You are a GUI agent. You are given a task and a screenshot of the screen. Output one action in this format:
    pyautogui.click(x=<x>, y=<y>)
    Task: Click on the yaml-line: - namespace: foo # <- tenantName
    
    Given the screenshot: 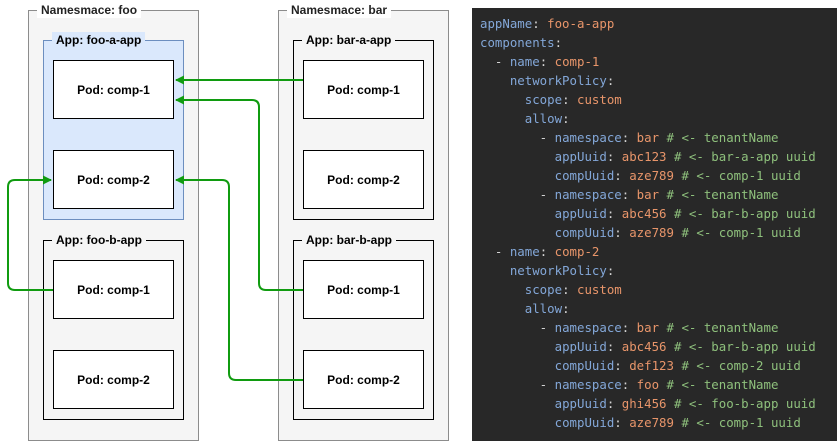 What is the action you would take?
    pyautogui.click(x=658, y=384)
    